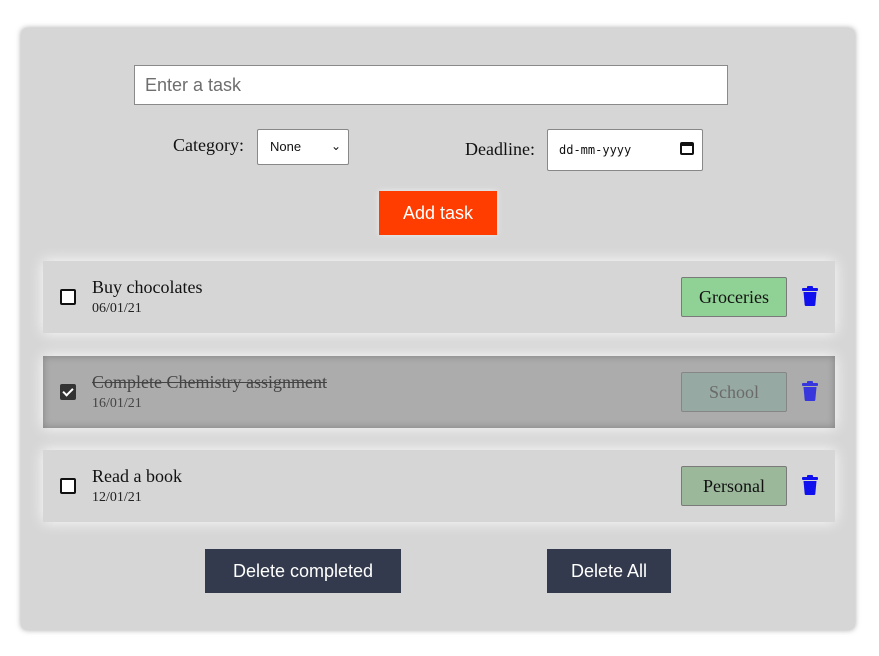  I want to click on task-date: 16/01/21, so click(117, 403).